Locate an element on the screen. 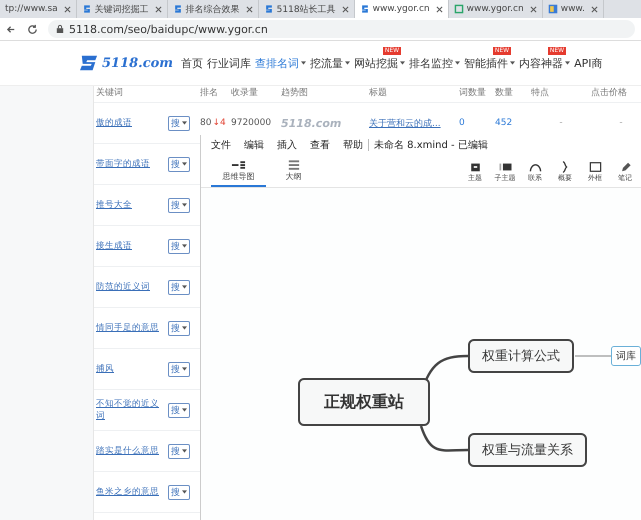 The image size is (641, 520). column-header: 词数量 is located at coordinates (473, 92).